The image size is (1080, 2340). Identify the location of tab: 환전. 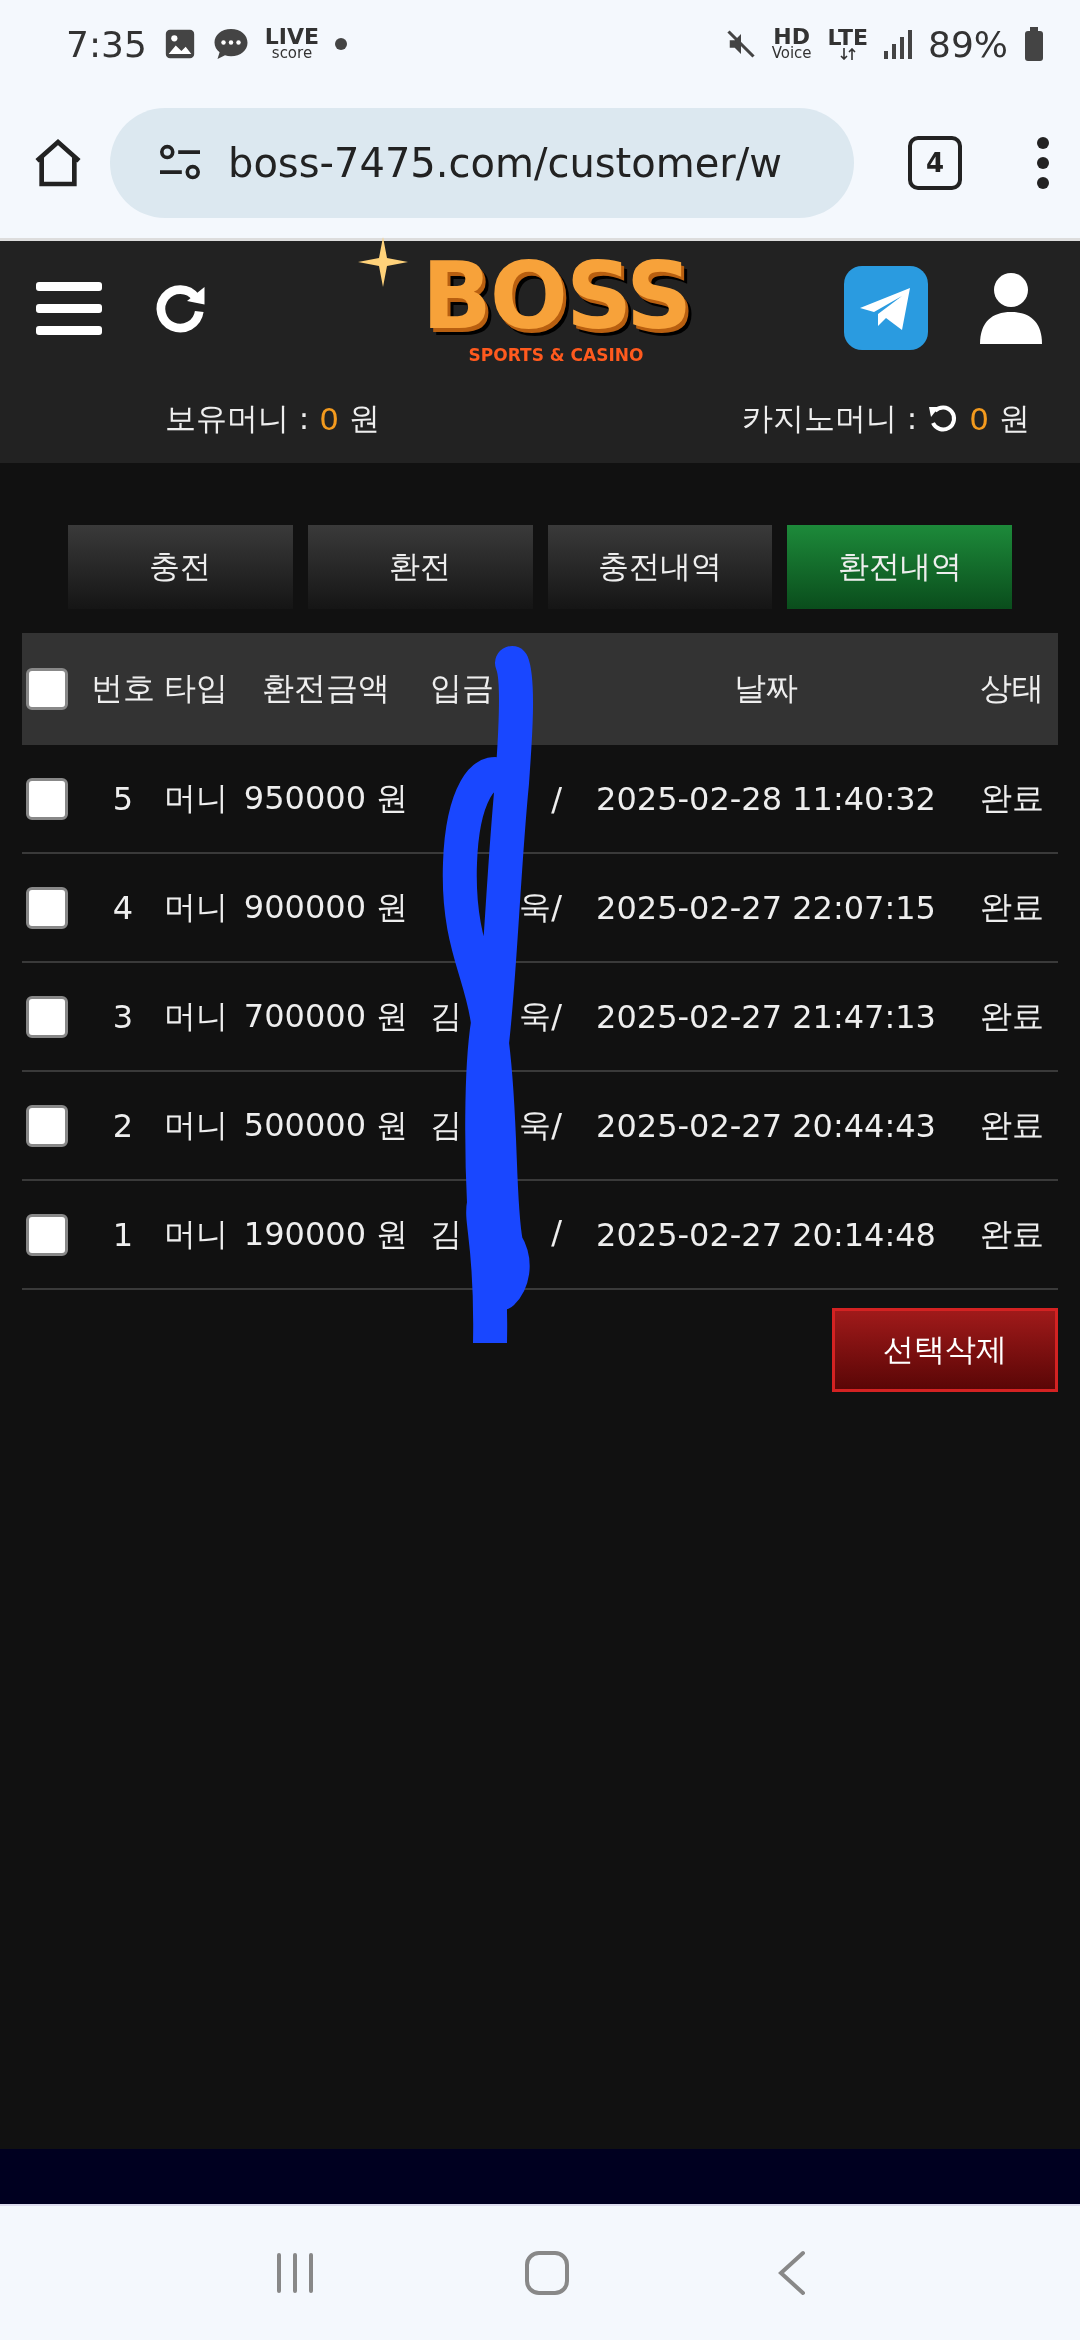
(420, 567).